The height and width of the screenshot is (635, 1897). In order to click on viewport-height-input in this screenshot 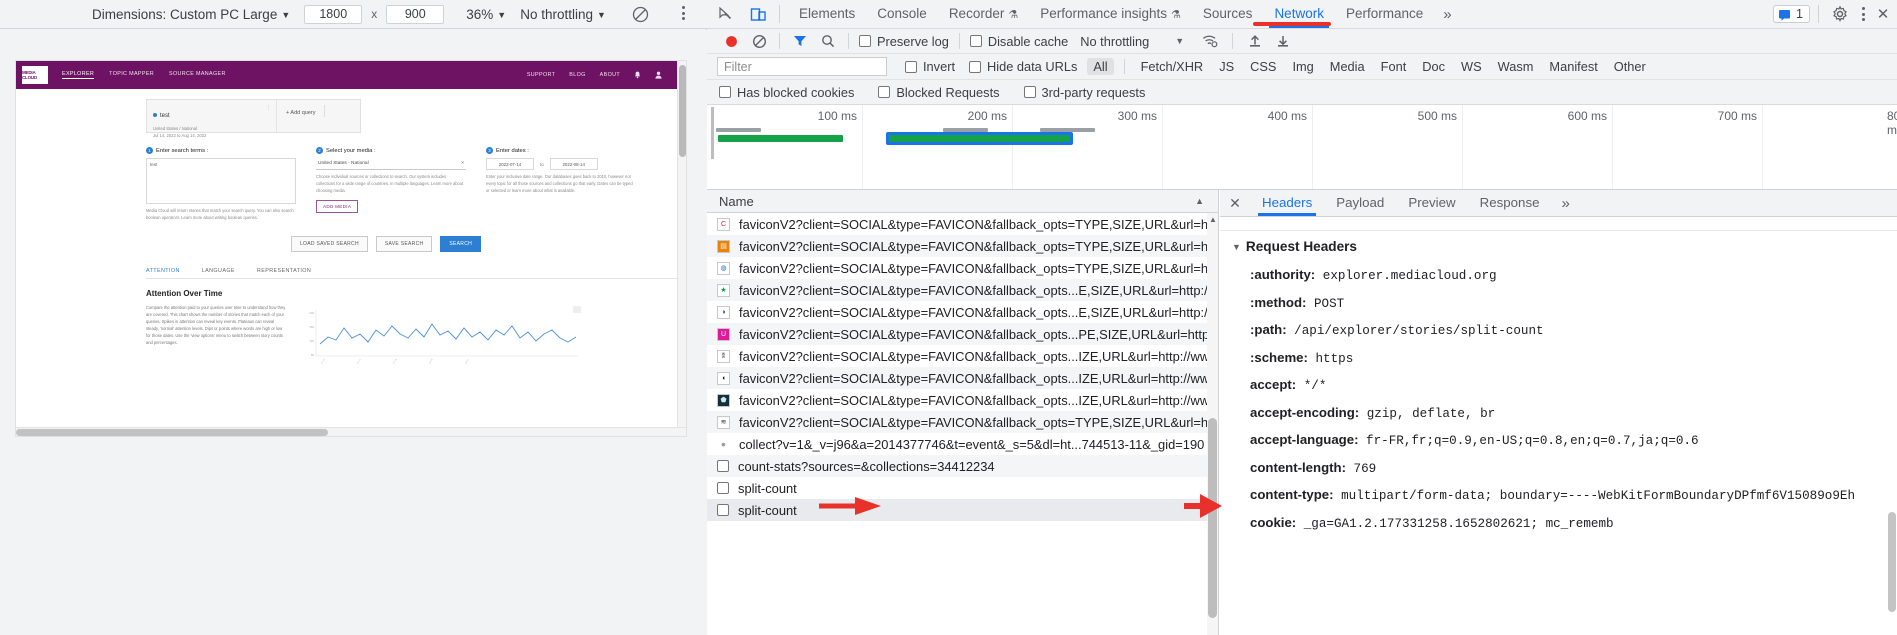, I will do `click(415, 14)`.